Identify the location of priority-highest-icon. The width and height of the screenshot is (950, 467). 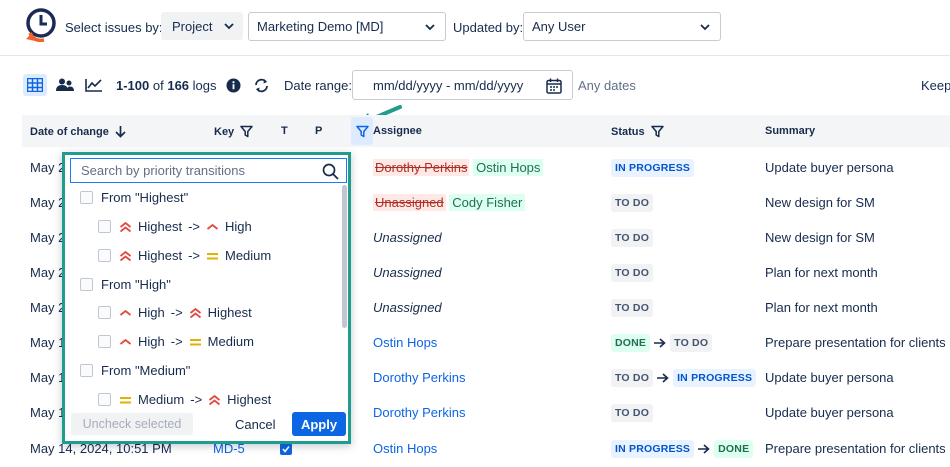
(215, 399).